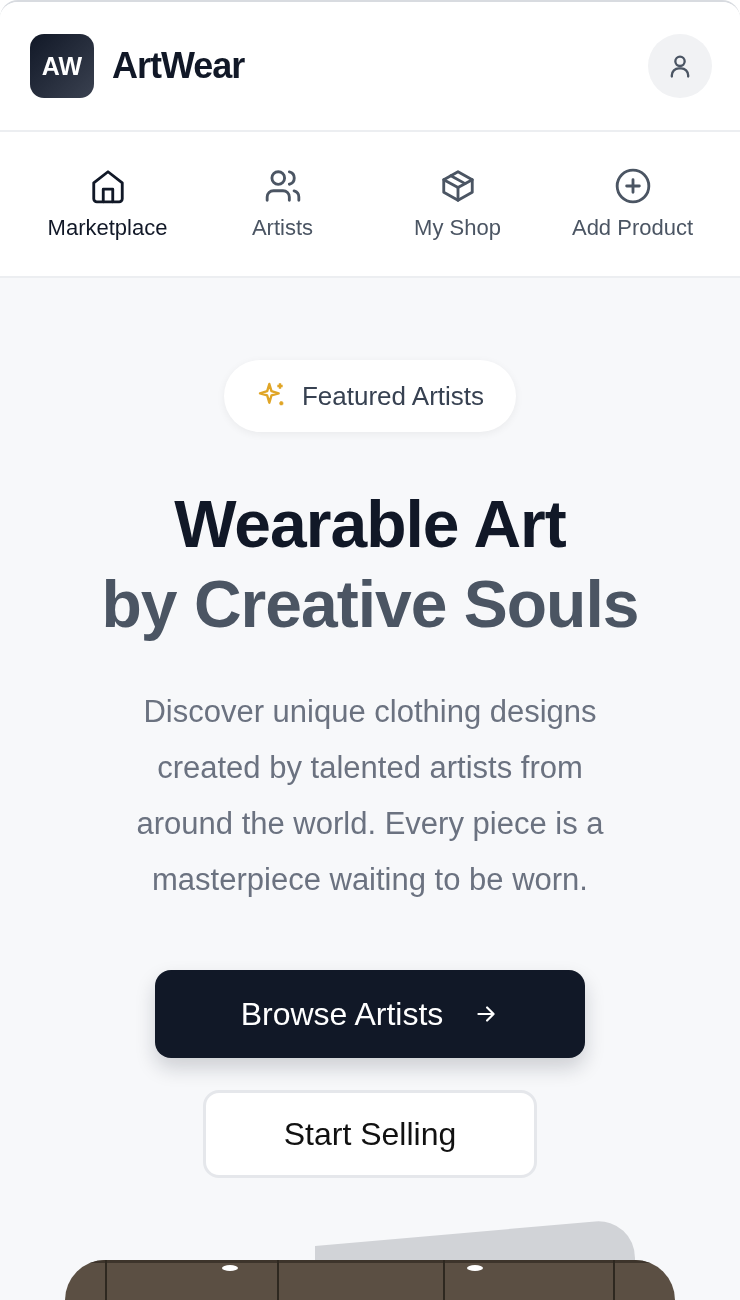  Describe the element at coordinates (393, 396) in the screenshot. I see `badge-label: Featured Artists` at that location.